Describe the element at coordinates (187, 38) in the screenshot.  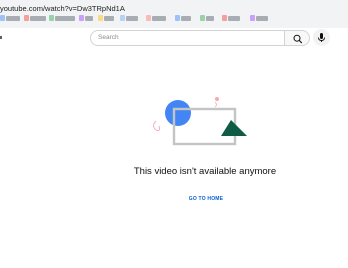
I see `search-input: Search` at that location.